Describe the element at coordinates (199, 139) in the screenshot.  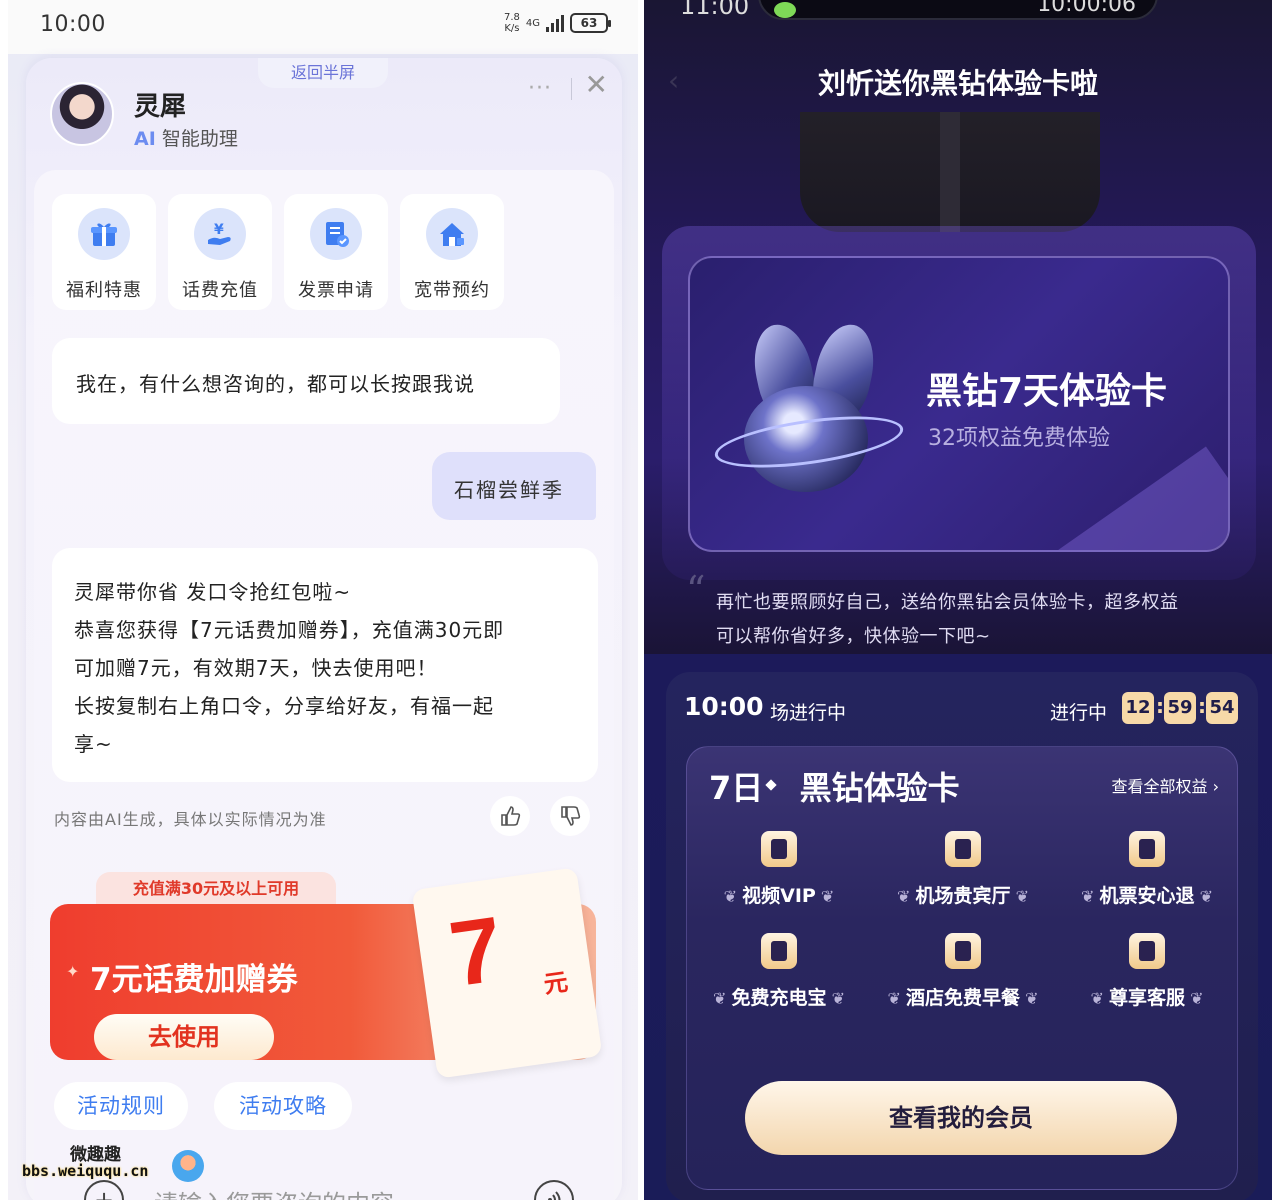
I see `assistant-role: 智能助理` at that location.